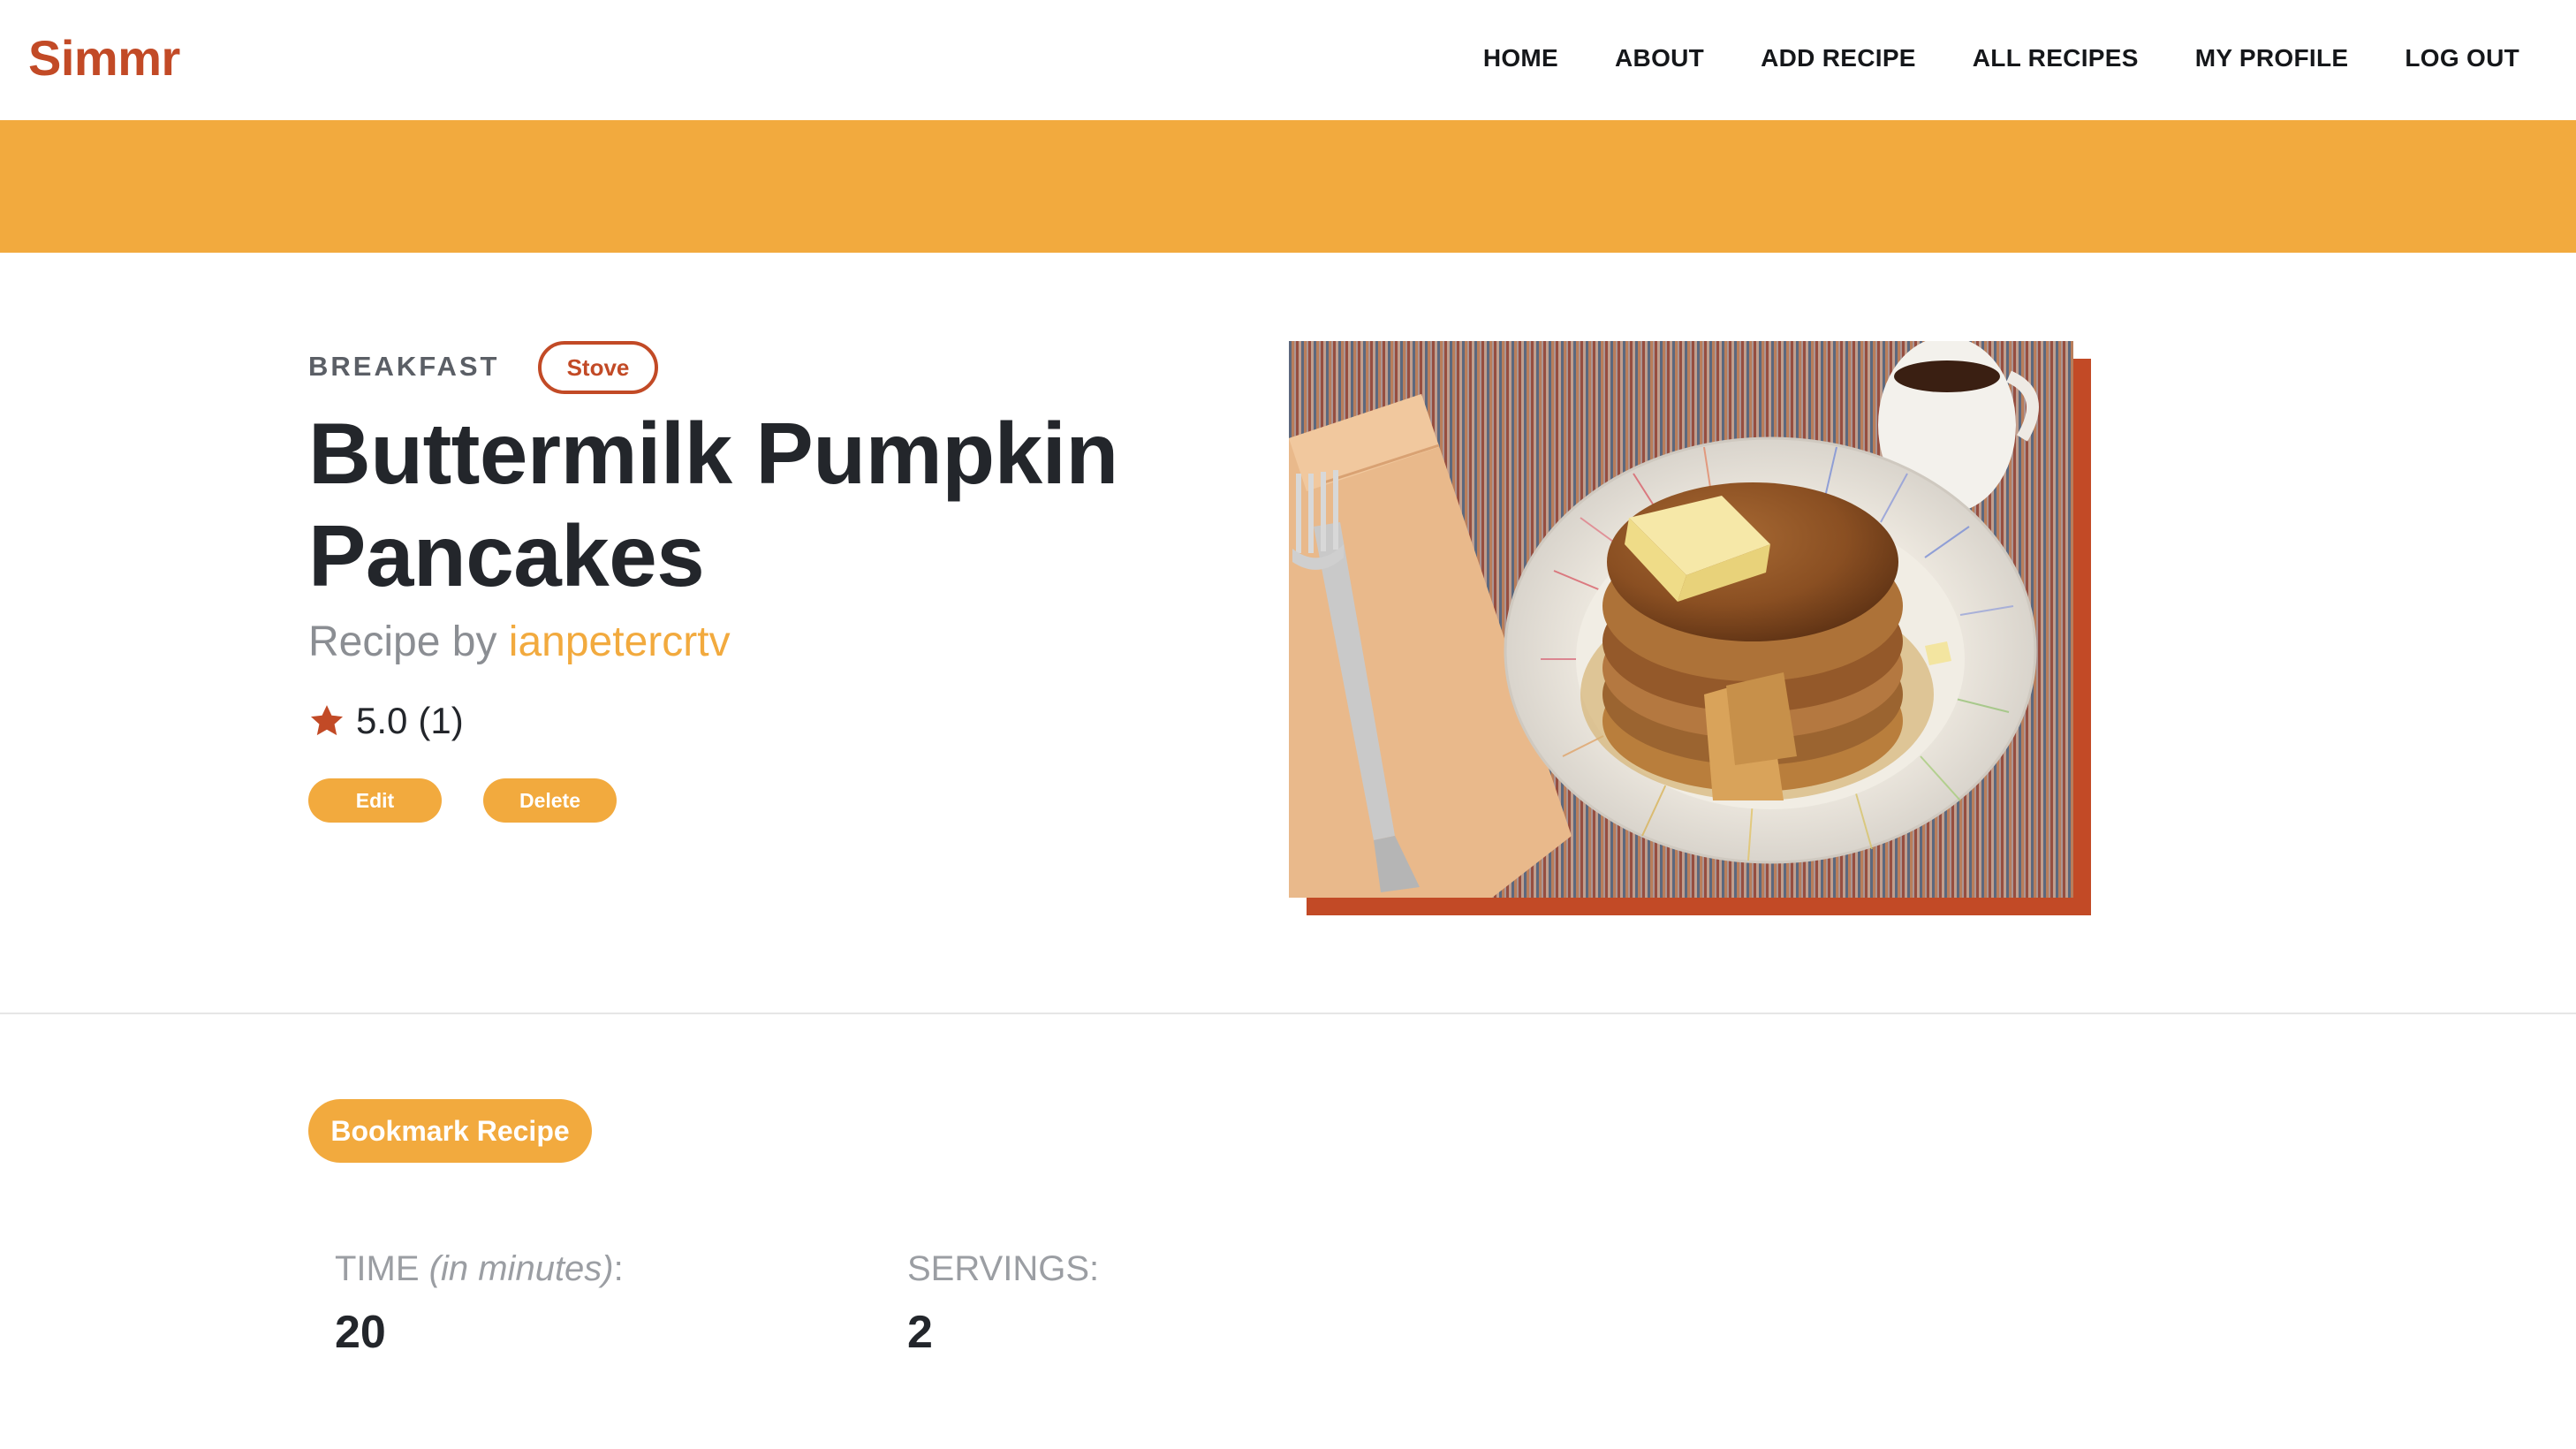  What do you see at coordinates (2056, 58) in the screenshot?
I see `nav-all-recipes: ALL RECIPES` at bounding box center [2056, 58].